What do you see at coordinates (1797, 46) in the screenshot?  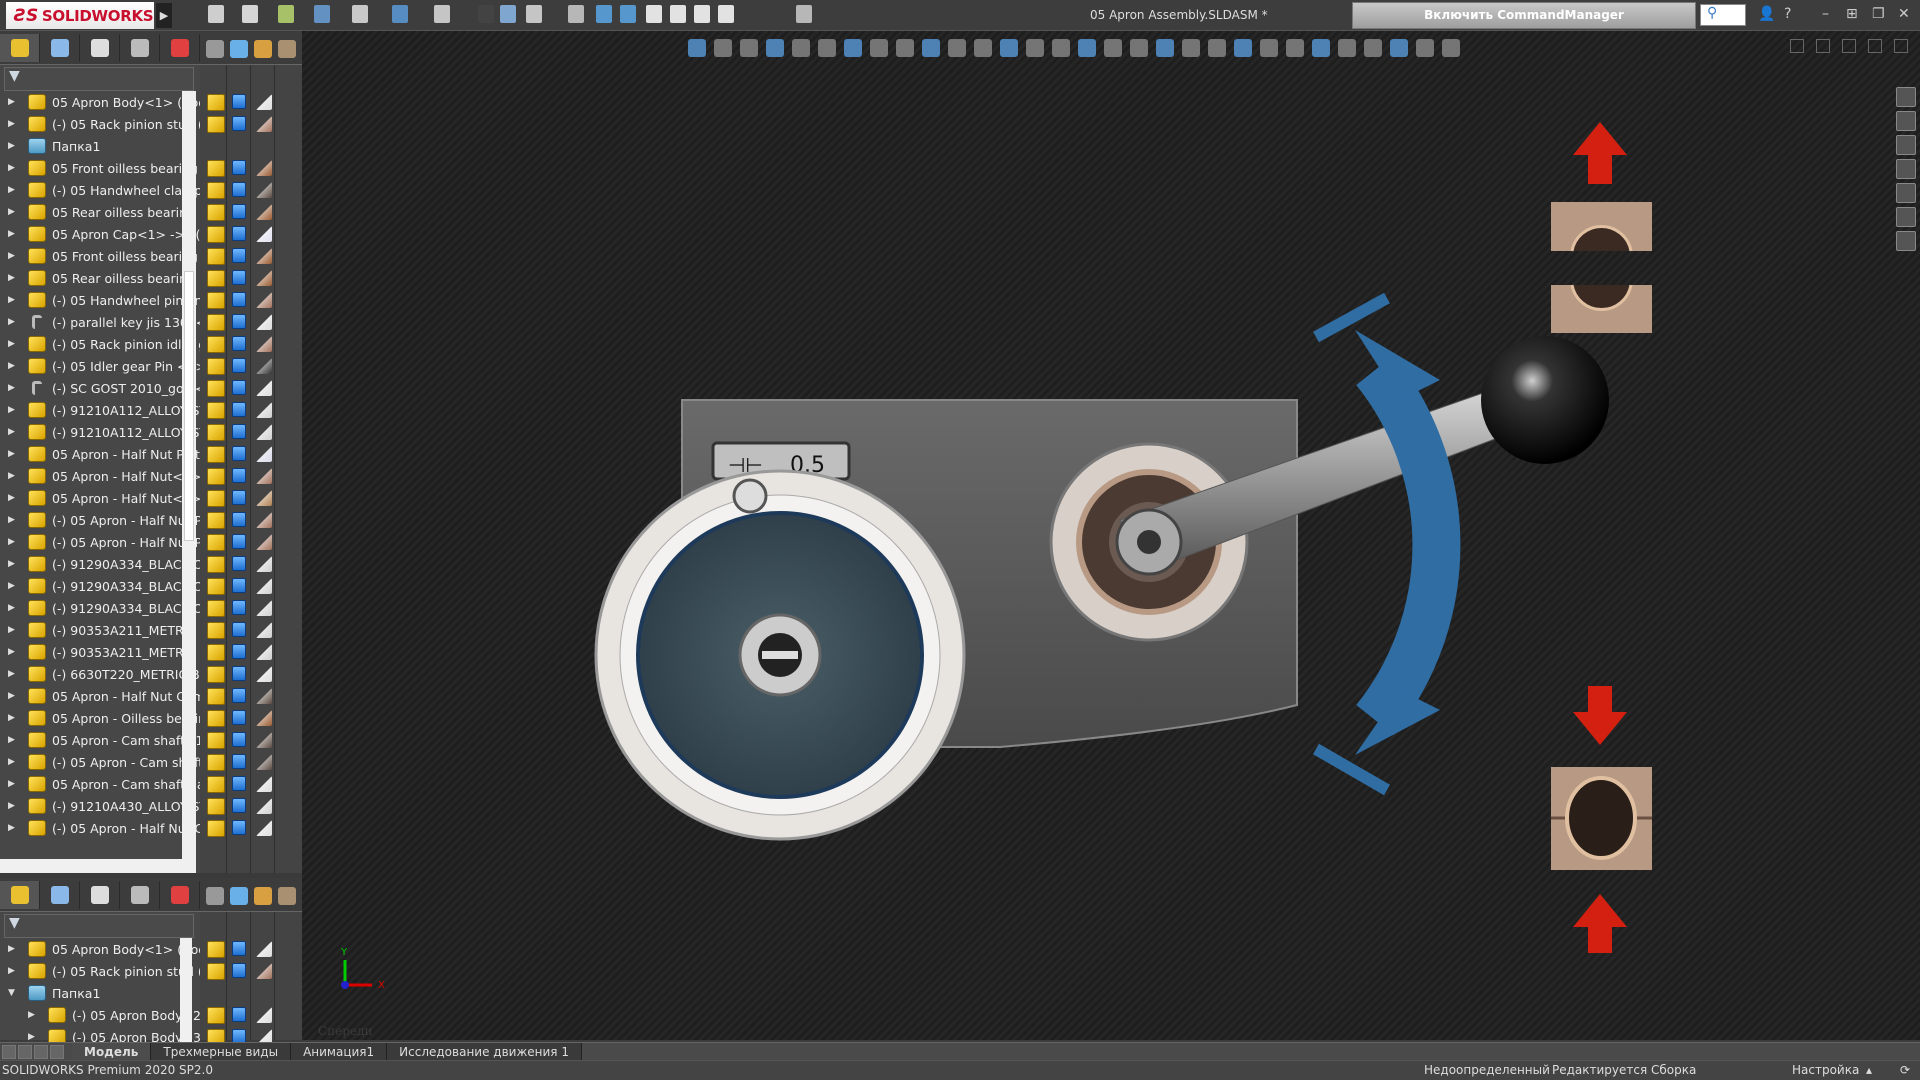 I see `viewport-split-icon` at bounding box center [1797, 46].